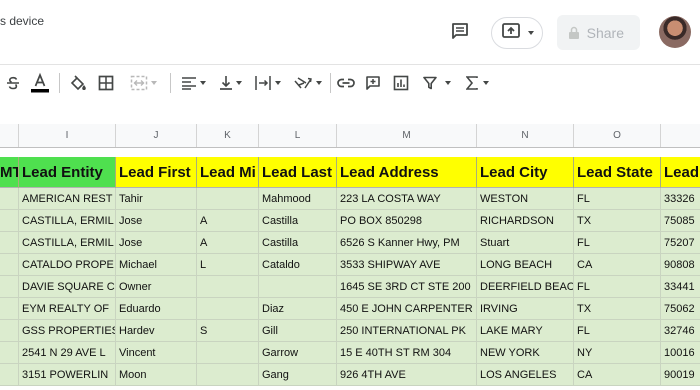 This screenshot has width=700, height=390. I want to click on column-header-o: O, so click(617, 135).